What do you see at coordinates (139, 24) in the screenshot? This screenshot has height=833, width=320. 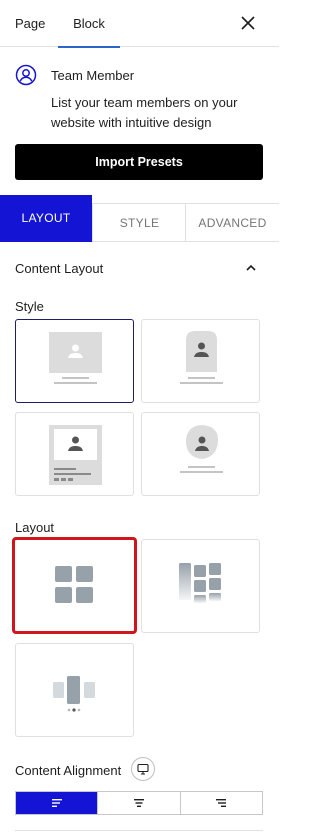 I see `sidebar-tabs: Page Block` at bounding box center [139, 24].